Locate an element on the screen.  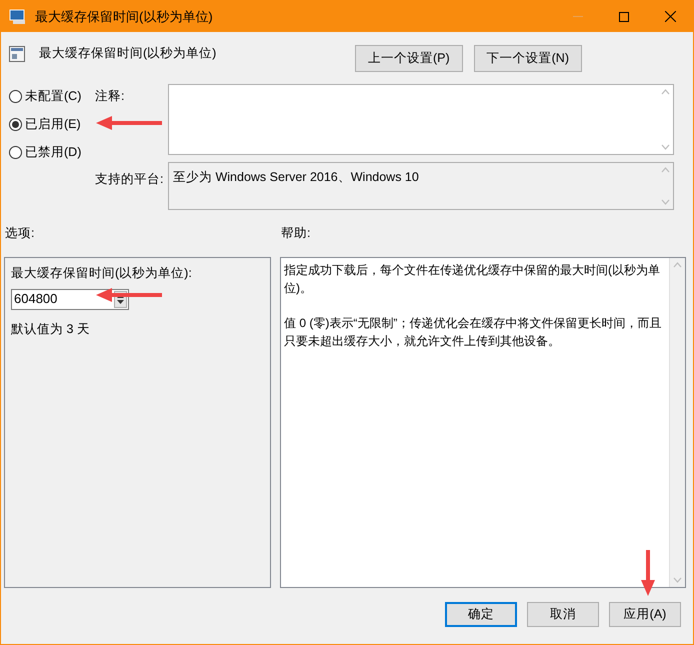
comment-field is located at coordinates (421, 119).